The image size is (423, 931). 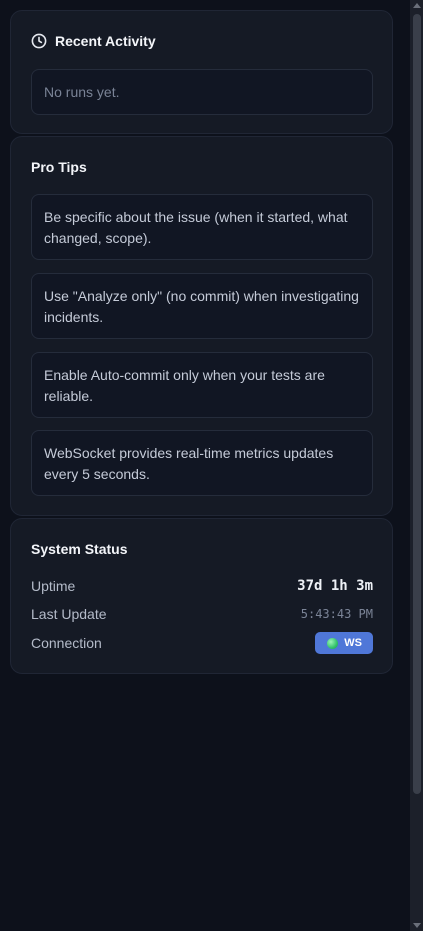 I want to click on last-update-label: Last Update, so click(x=69, y=614).